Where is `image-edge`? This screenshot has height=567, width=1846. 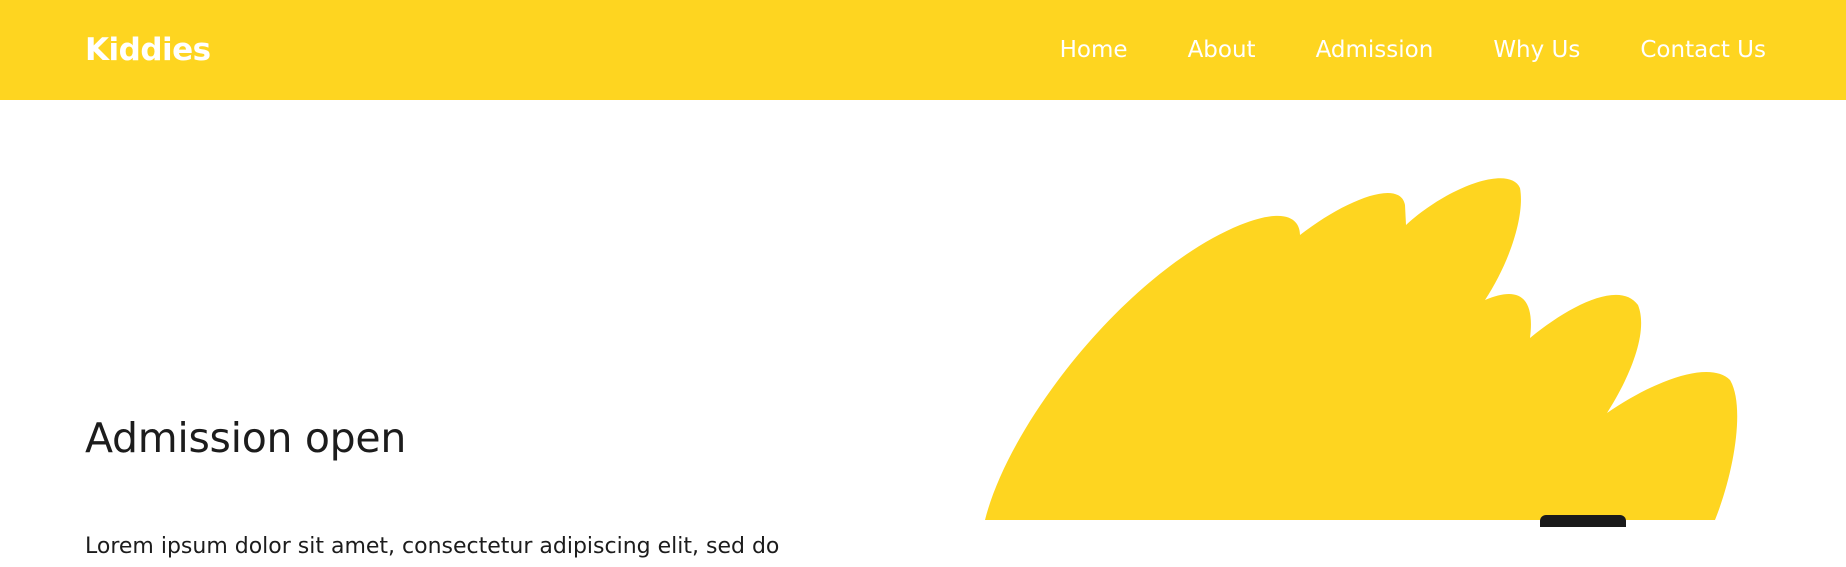 image-edge is located at coordinates (1583, 521).